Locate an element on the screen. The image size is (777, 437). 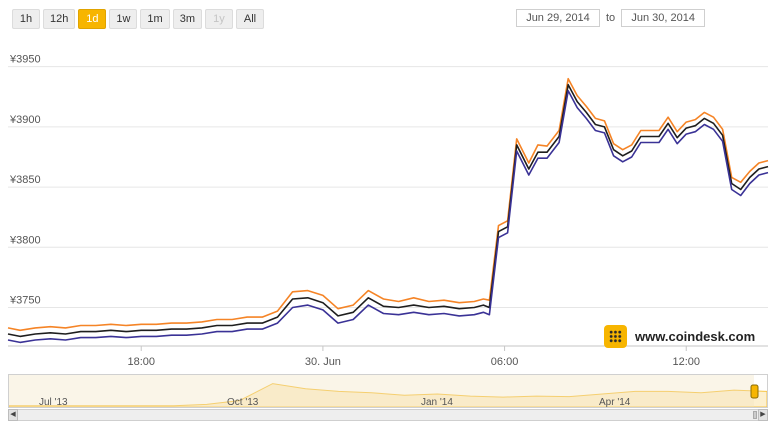
navigator-chart: Jul '13 Oct '13 Jan '14 Apr '14 is located at coordinates (388, 391).